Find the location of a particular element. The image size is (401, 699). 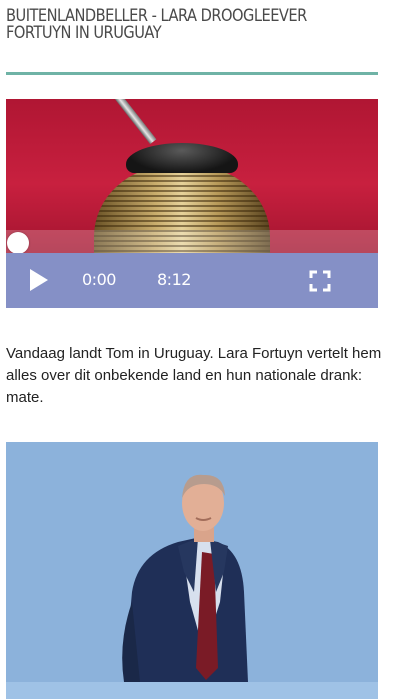

fullscreen-icon is located at coordinates (320, 281).